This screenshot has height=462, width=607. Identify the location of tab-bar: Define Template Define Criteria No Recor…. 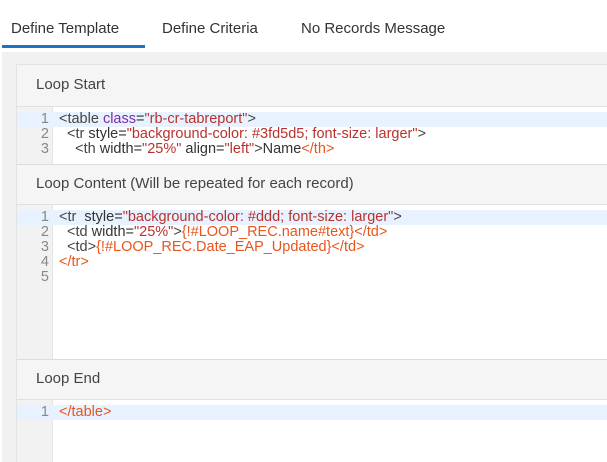
(303, 26).